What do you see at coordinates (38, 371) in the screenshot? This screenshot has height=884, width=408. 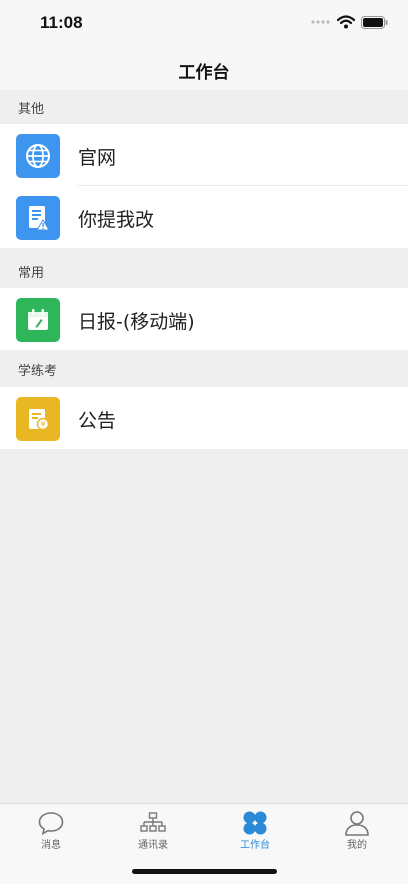 I see `section-title: 学练考` at bounding box center [38, 371].